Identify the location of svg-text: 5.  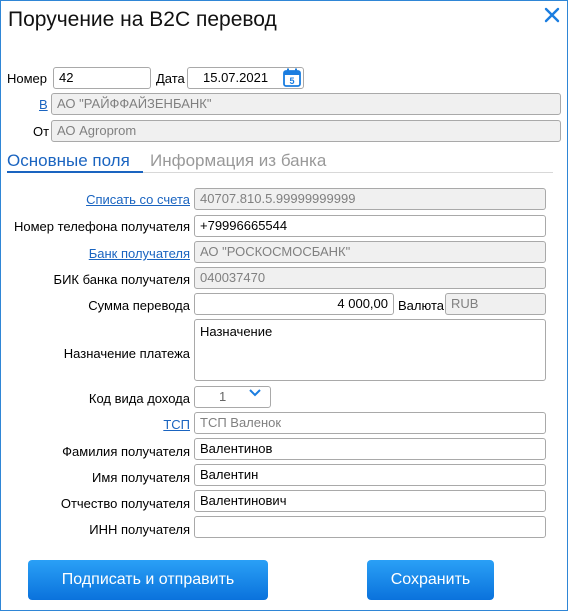
(291, 81).